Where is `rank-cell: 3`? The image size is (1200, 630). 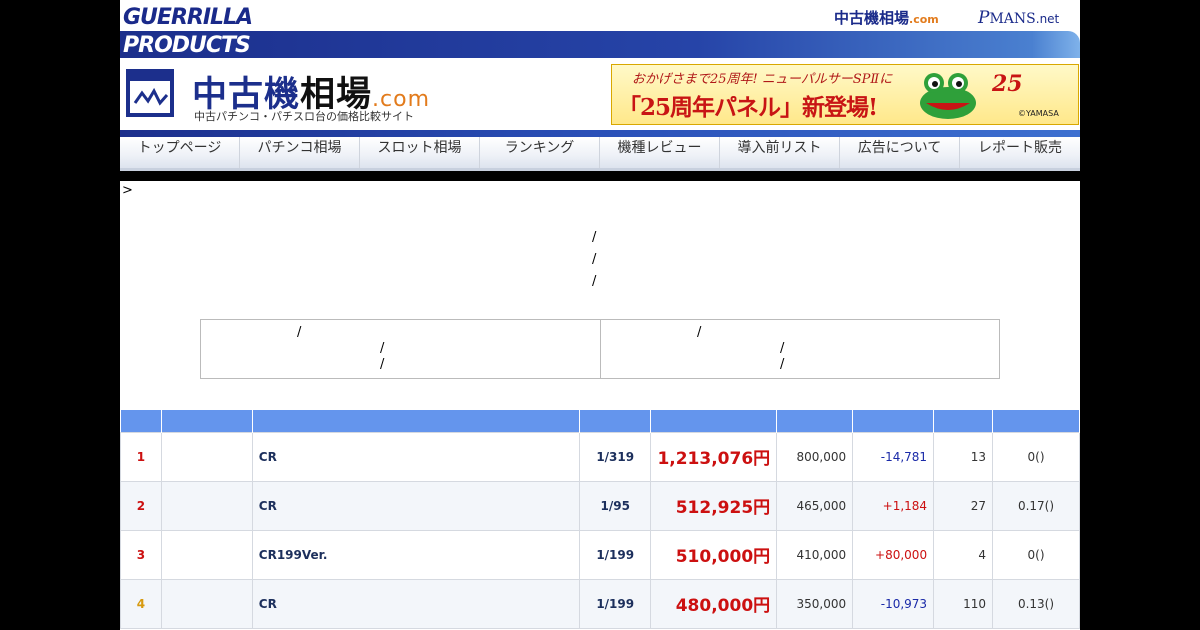 rank-cell: 3 is located at coordinates (141, 554).